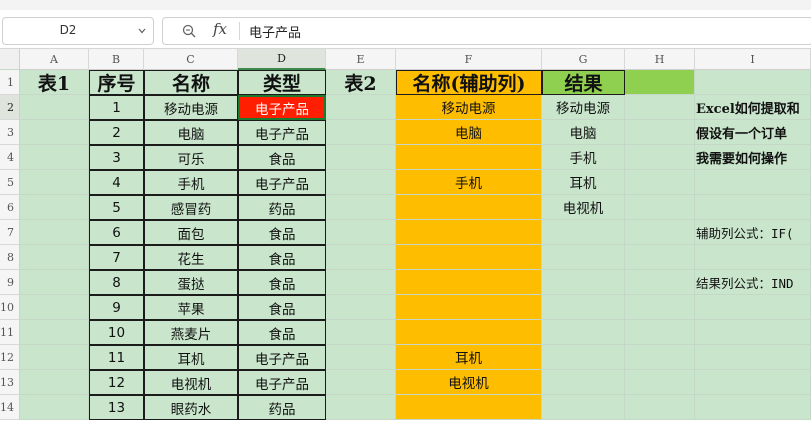  What do you see at coordinates (10, 257) in the screenshot?
I see `row-header-8: 8` at bounding box center [10, 257].